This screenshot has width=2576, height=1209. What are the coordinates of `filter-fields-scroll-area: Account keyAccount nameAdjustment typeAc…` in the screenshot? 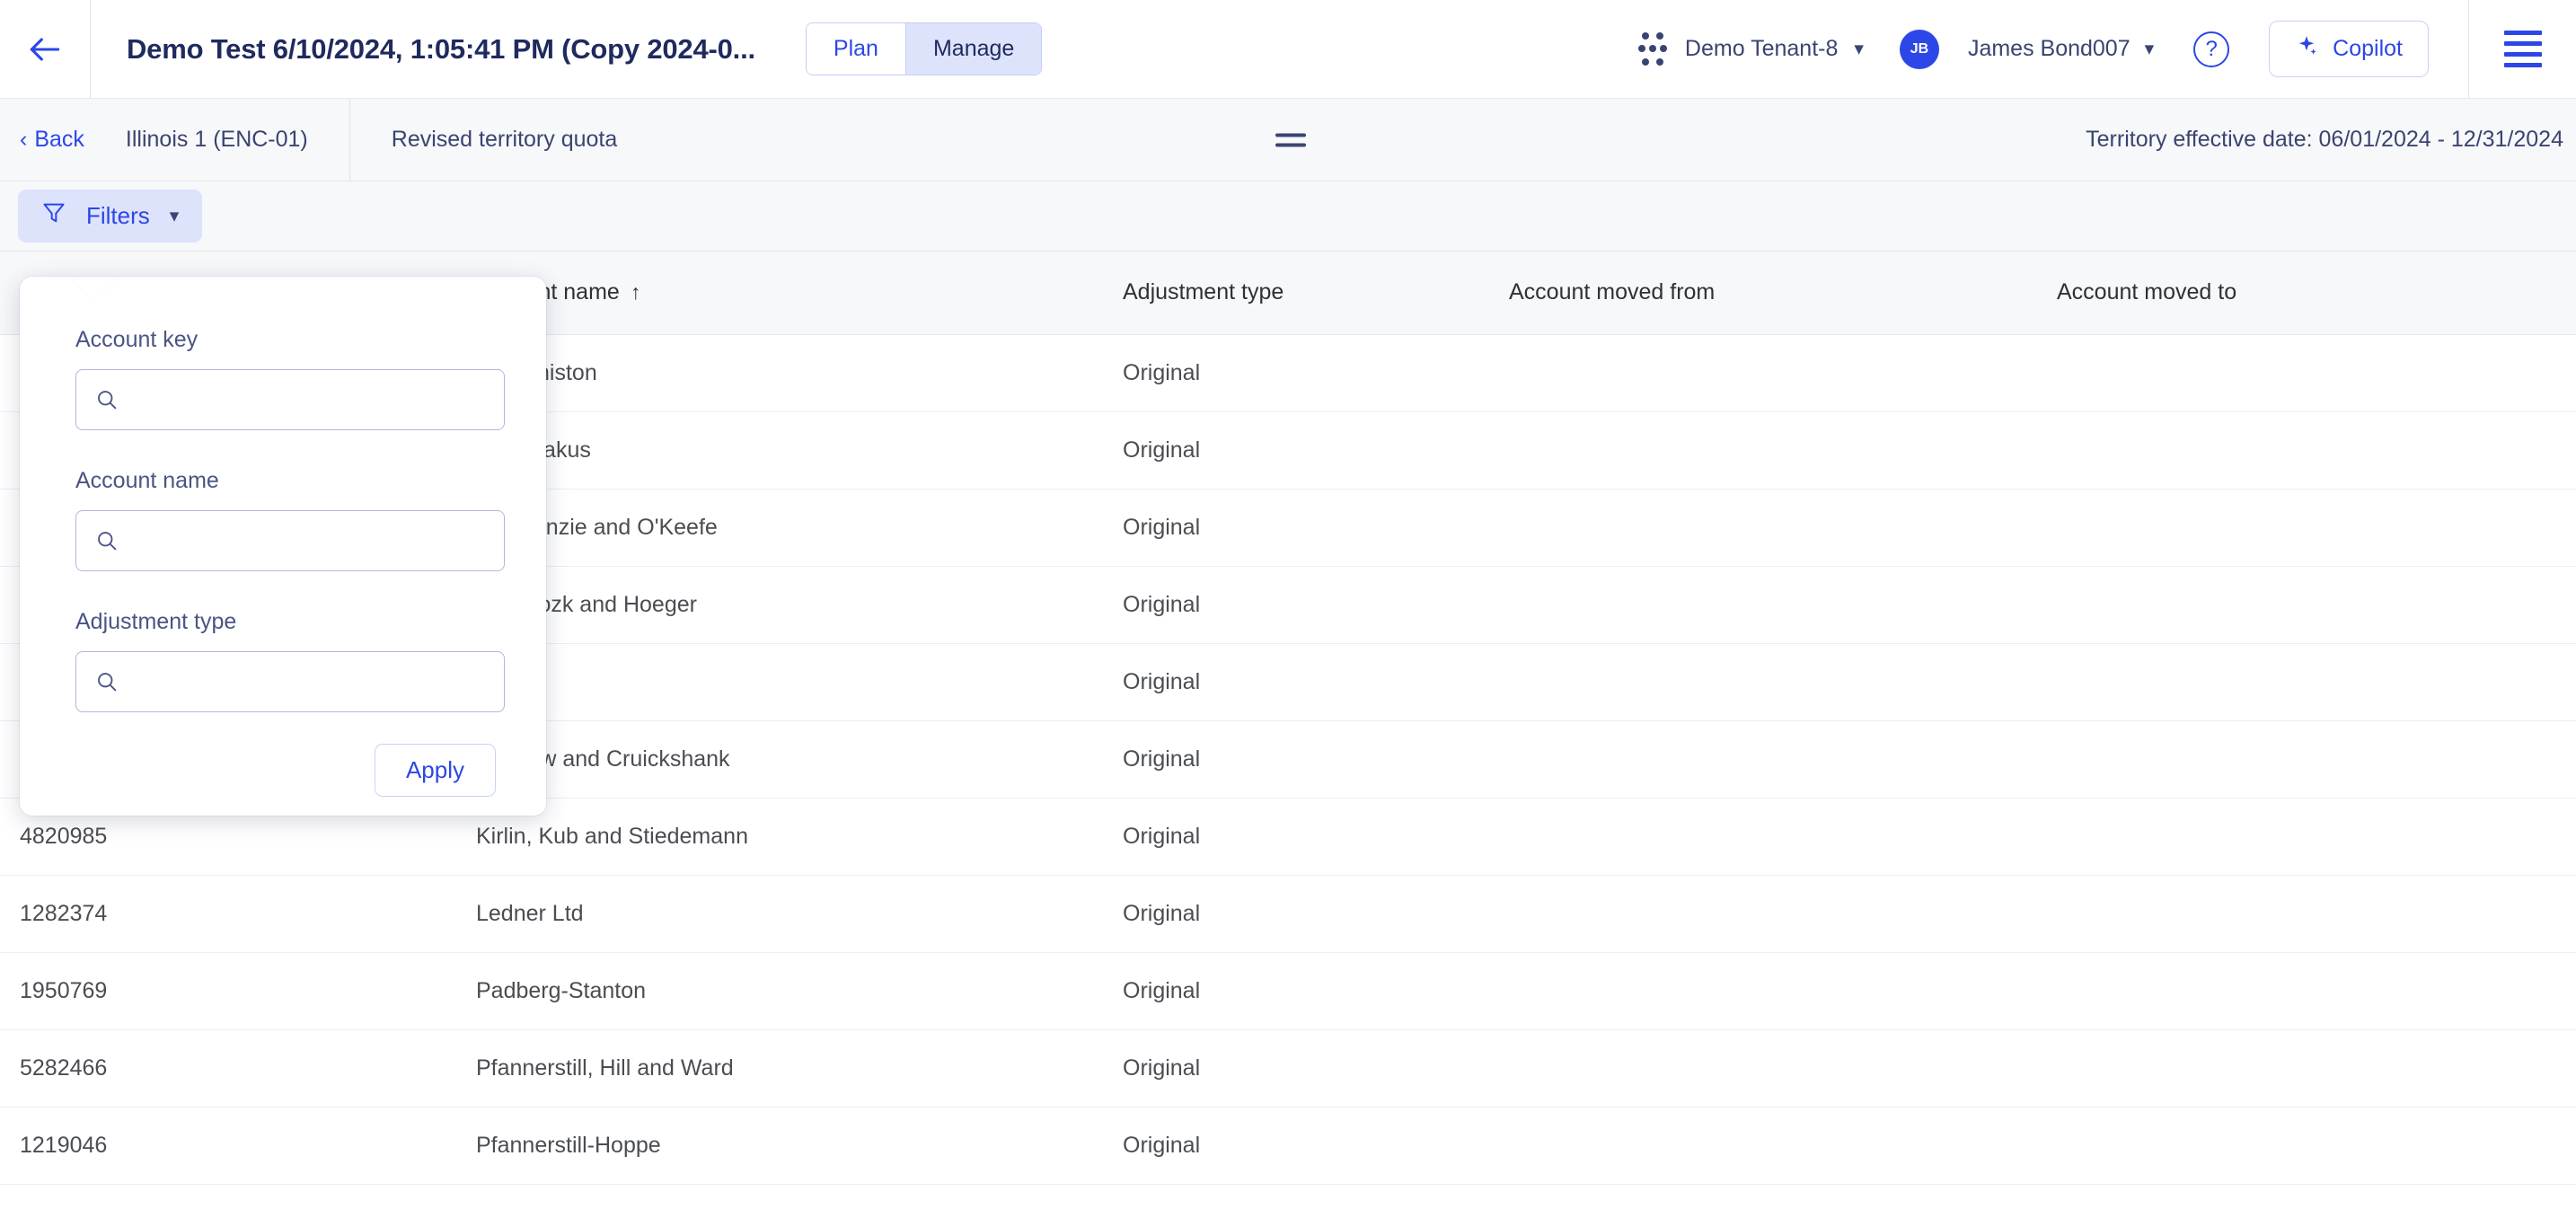 It's located at (283, 501).